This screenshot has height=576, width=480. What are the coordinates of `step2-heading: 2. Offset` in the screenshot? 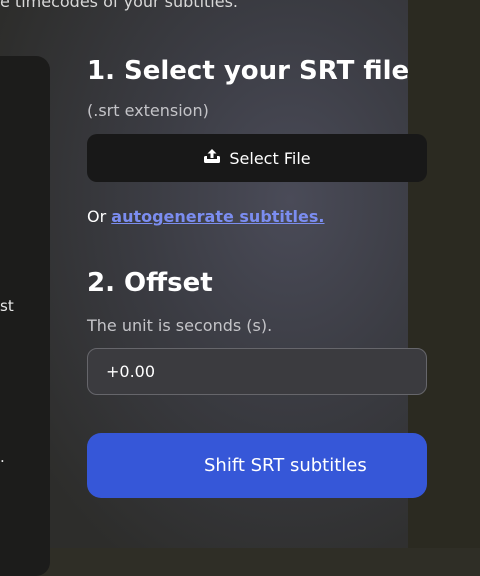 It's located at (150, 283).